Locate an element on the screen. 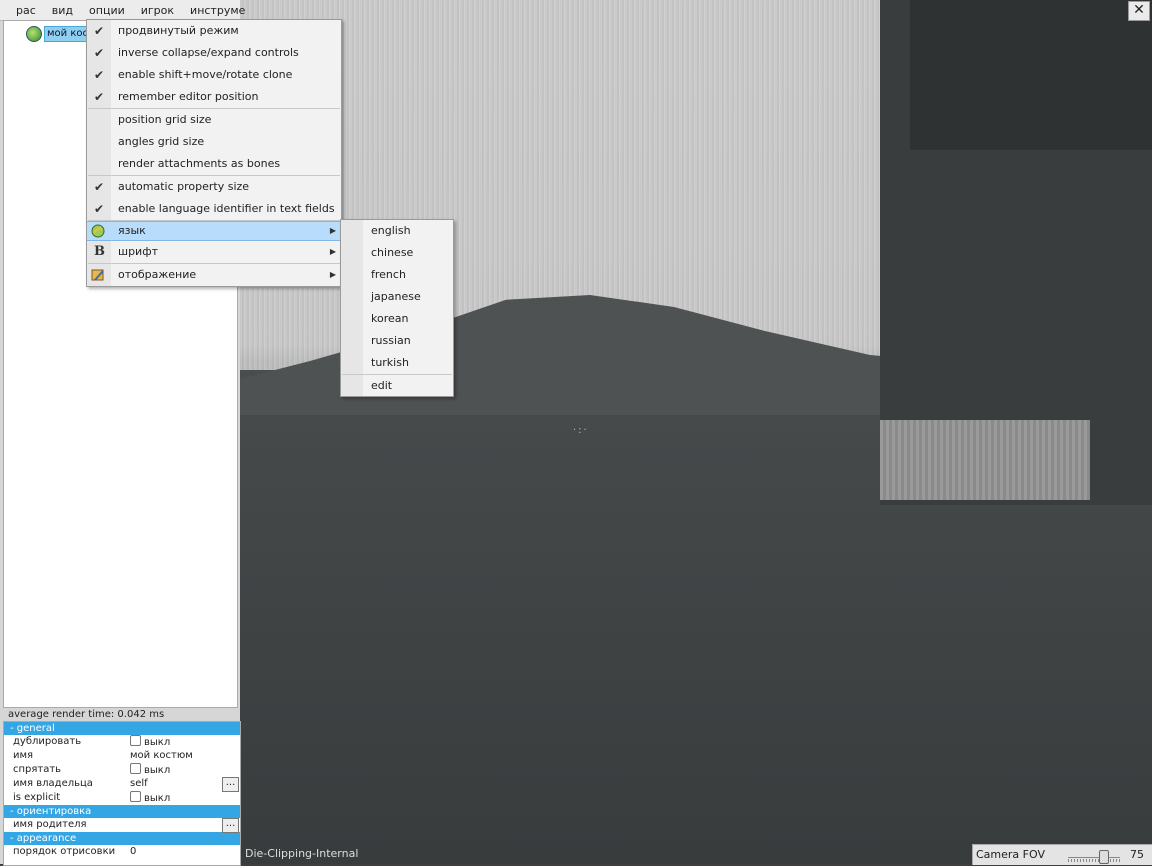  menu-file: рас is located at coordinates (26, 10).